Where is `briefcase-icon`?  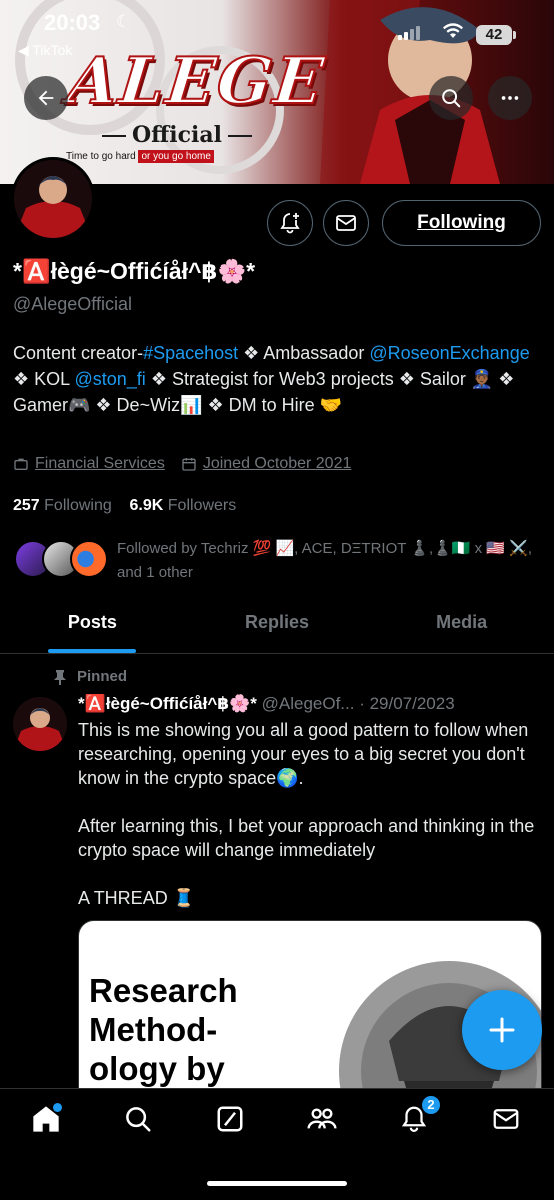 briefcase-icon is located at coordinates (21, 464).